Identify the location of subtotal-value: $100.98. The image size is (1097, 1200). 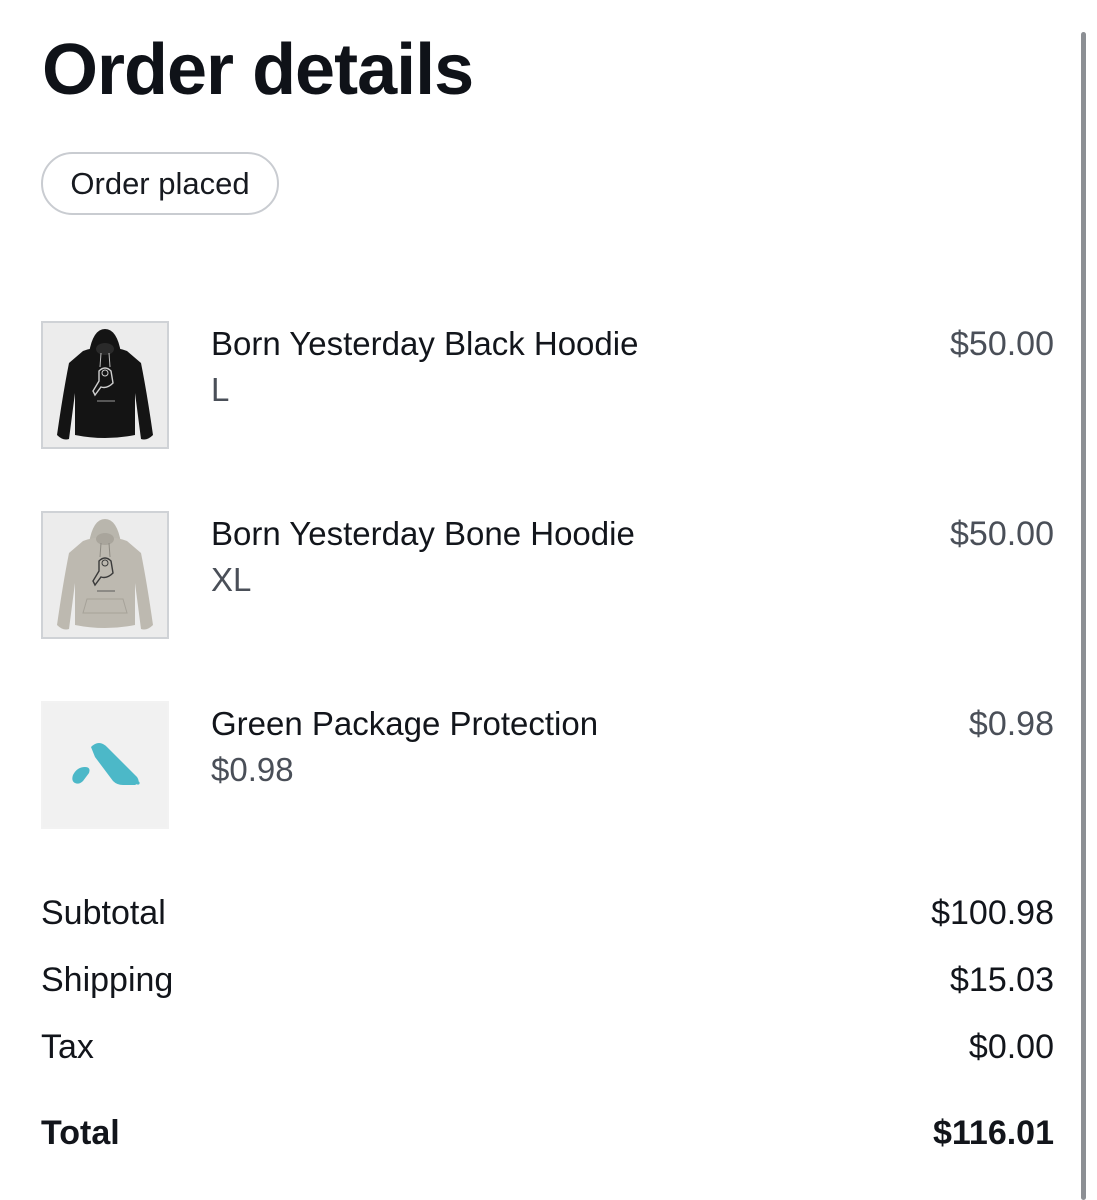
(992, 913).